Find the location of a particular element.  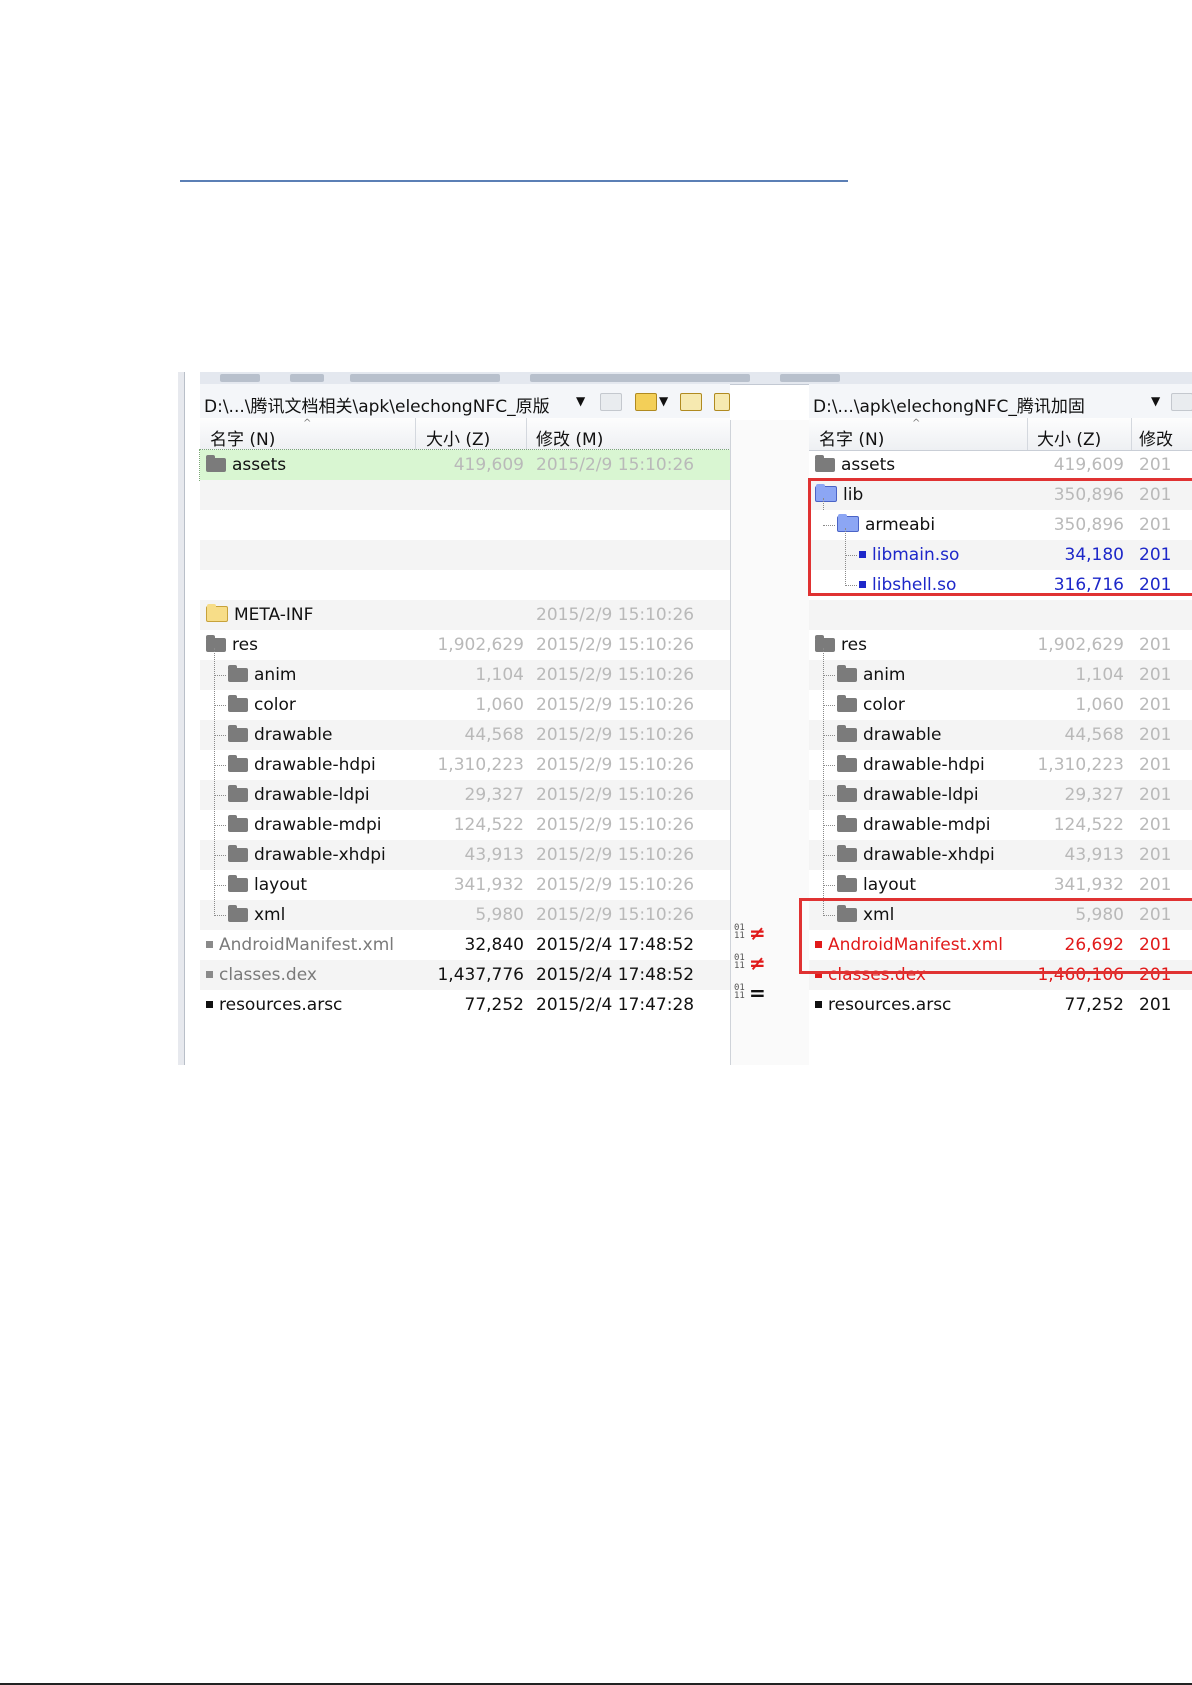

file-name: resources.arsc is located at coordinates (883, 1005).